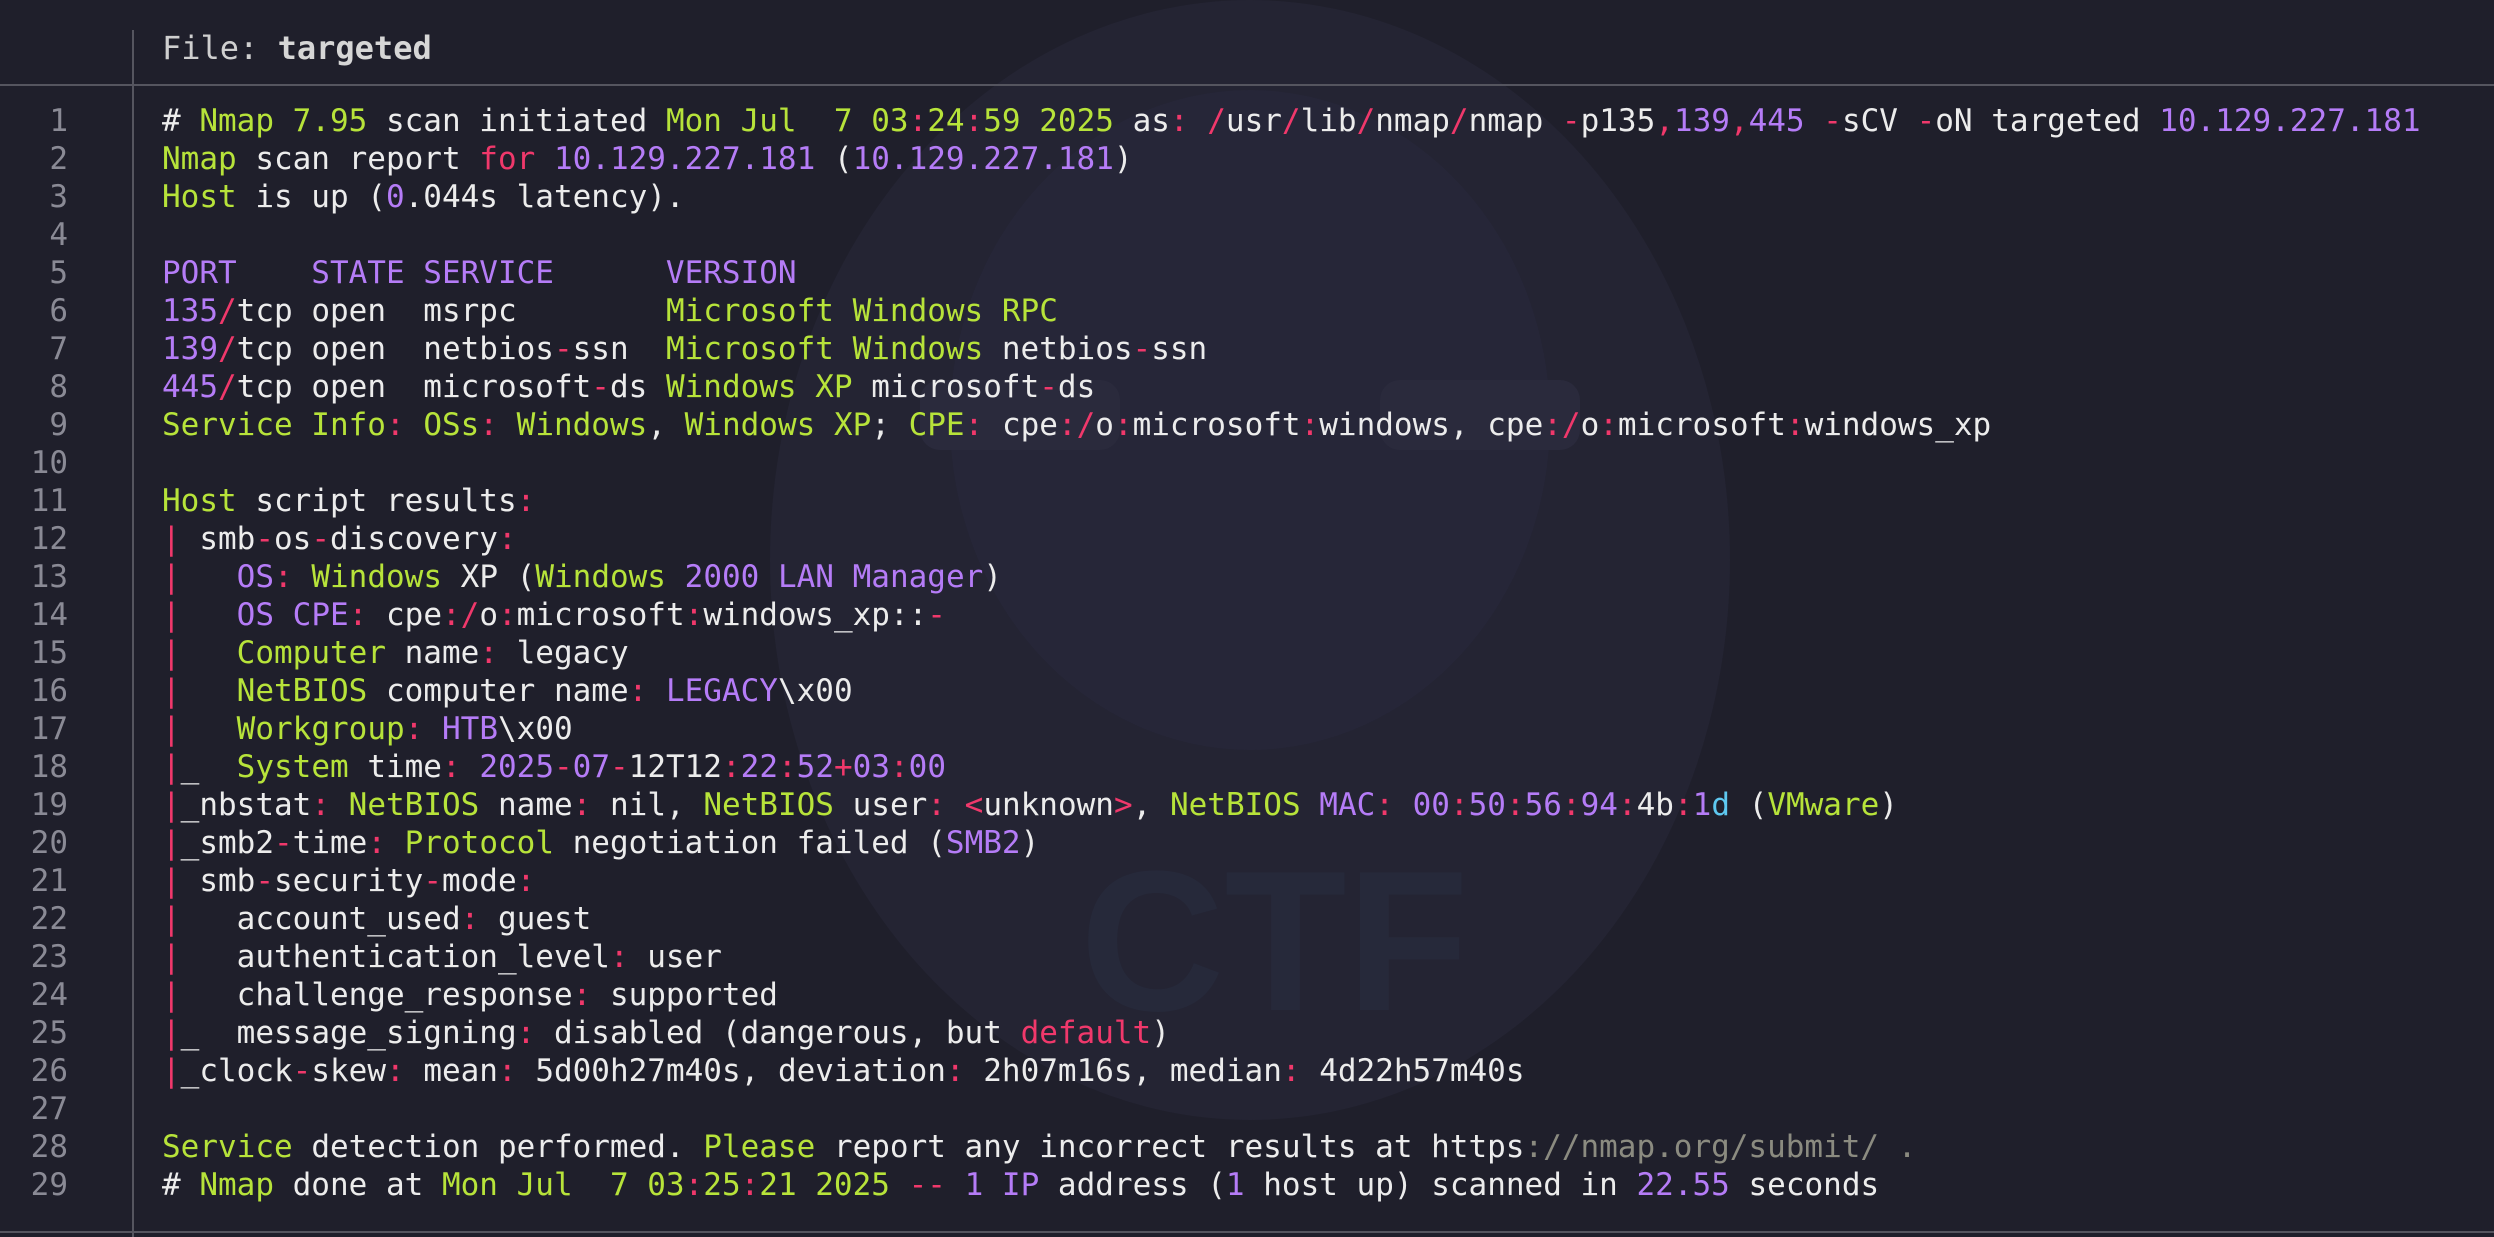 The width and height of the screenshot is (2494, 1237). What do you see at coordinates (432, 653) in the screenshot?
I see `token: name` at bounding box center [432, 653].